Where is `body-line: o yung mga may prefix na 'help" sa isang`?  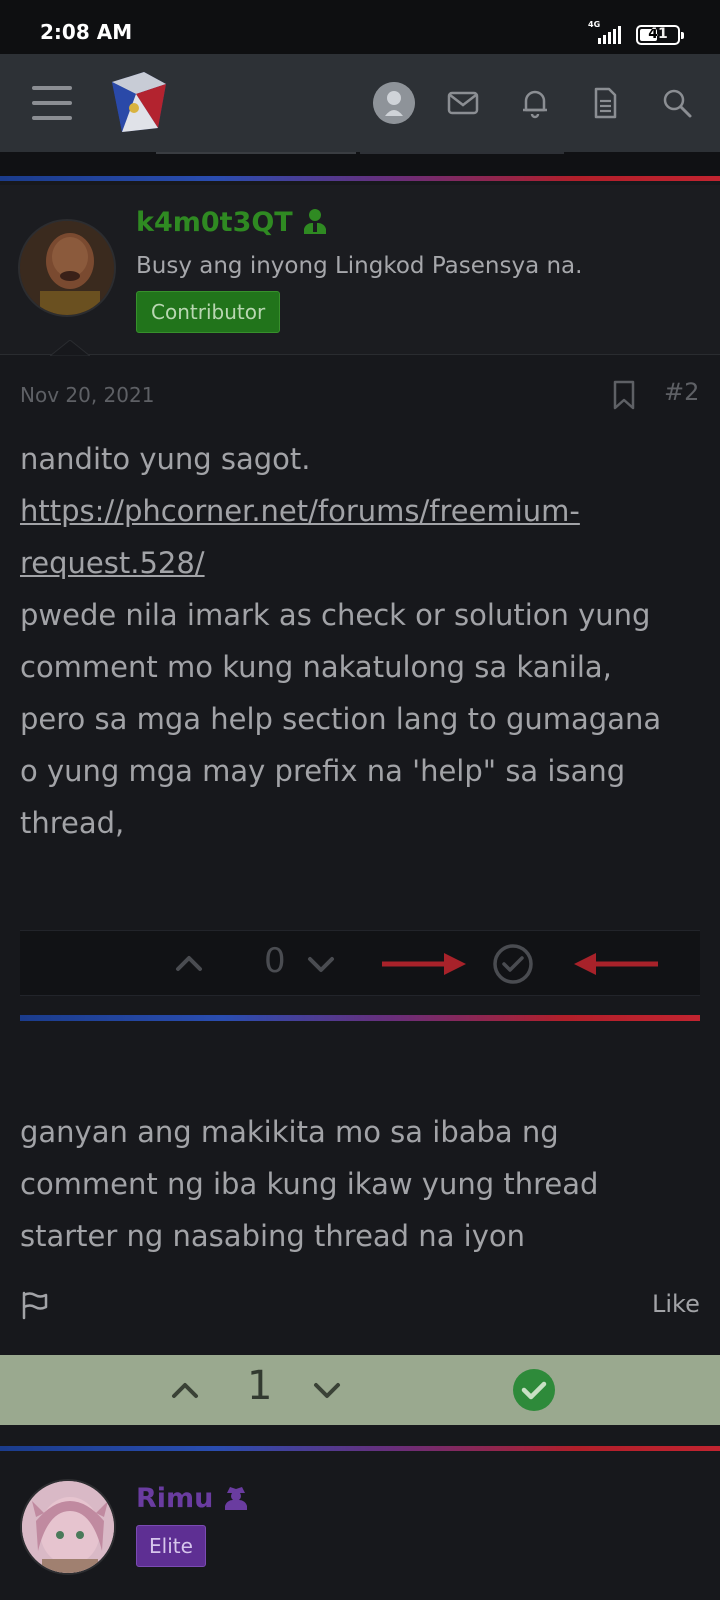
body-line: o yung mga may prefix na 'help" sa isang is located at coordinates (323, 771).